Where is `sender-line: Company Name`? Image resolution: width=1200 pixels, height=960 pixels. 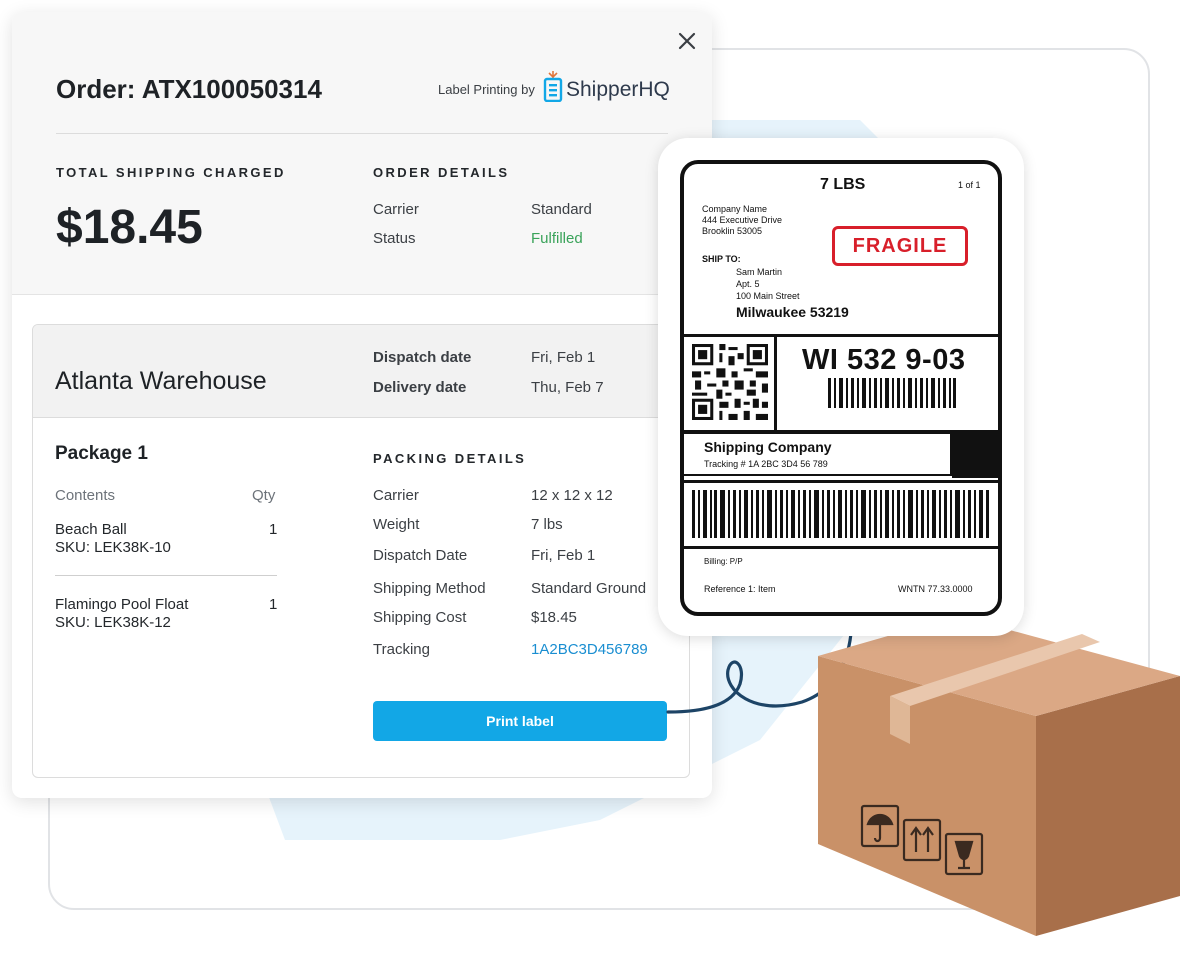 sender-line: Company Name is located at coordinates (735, 209).